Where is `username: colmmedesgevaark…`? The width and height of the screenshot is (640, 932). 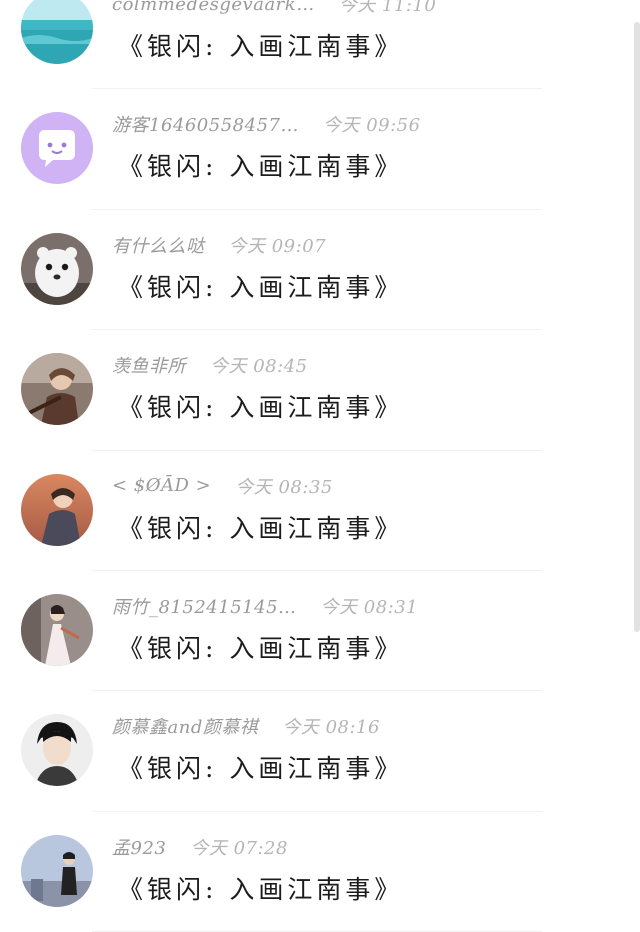 username: colmmedesgevaark… is located at coordinates (213, 7).